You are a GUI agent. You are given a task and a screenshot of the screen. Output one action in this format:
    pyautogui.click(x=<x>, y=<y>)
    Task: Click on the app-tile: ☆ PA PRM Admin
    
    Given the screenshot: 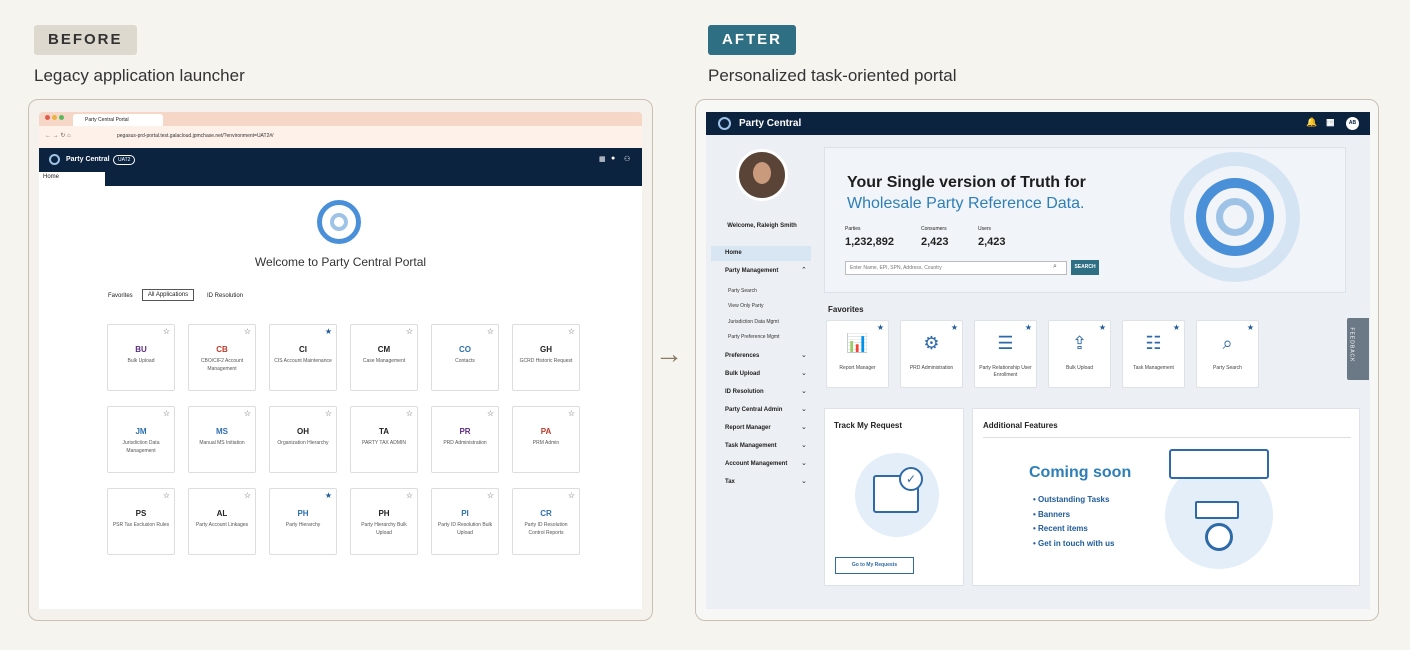 What is the action you would take?
    pyautogui.click(x=546, y=439)
    